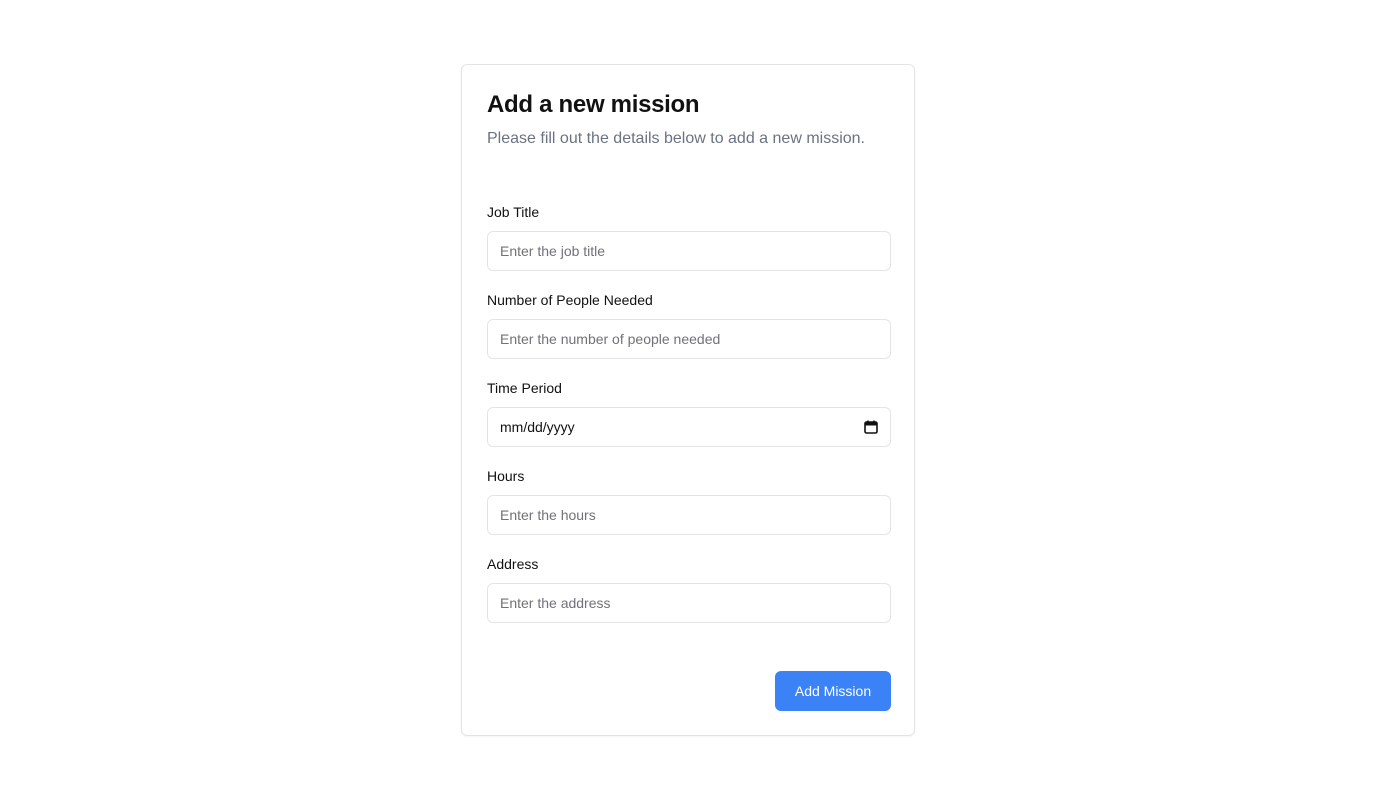 This screenshot has height=800, width=1376. I want to click on hours-input, so click(689, 515).